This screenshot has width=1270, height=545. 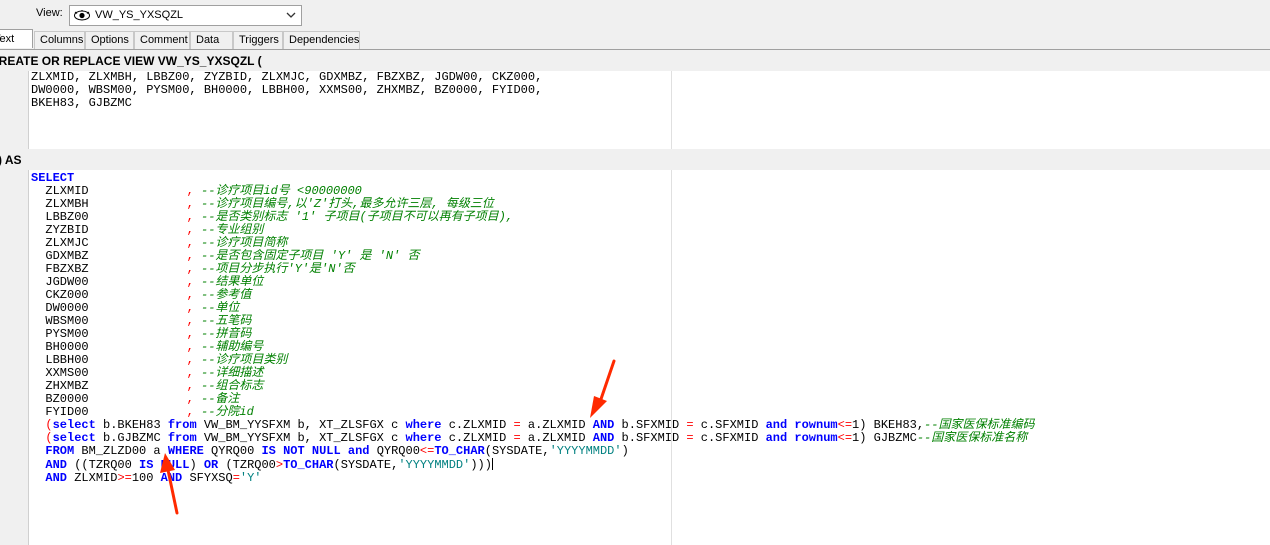 What do you see at coordinates (226, 334) in the screenshot?
I see `field-comment: --拼音码` at bounding box center [226, 334].